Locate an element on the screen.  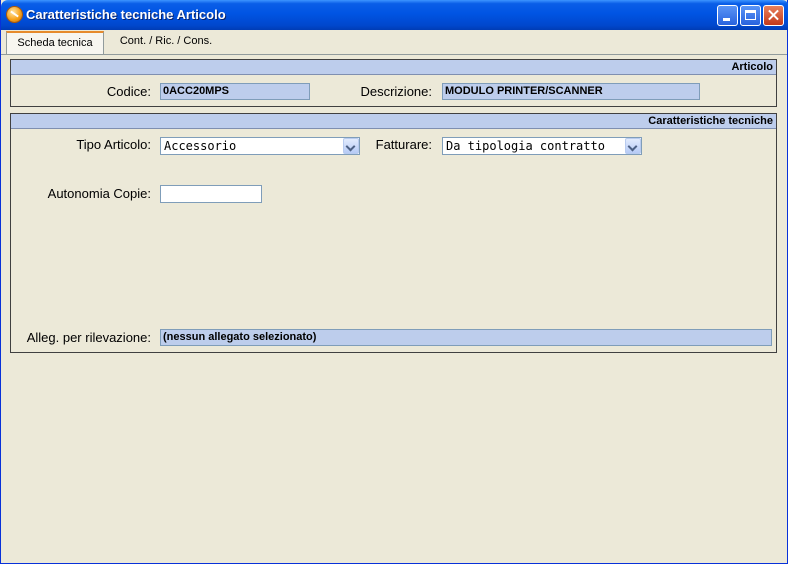
maximize-button is located at coordinates (750, 15).